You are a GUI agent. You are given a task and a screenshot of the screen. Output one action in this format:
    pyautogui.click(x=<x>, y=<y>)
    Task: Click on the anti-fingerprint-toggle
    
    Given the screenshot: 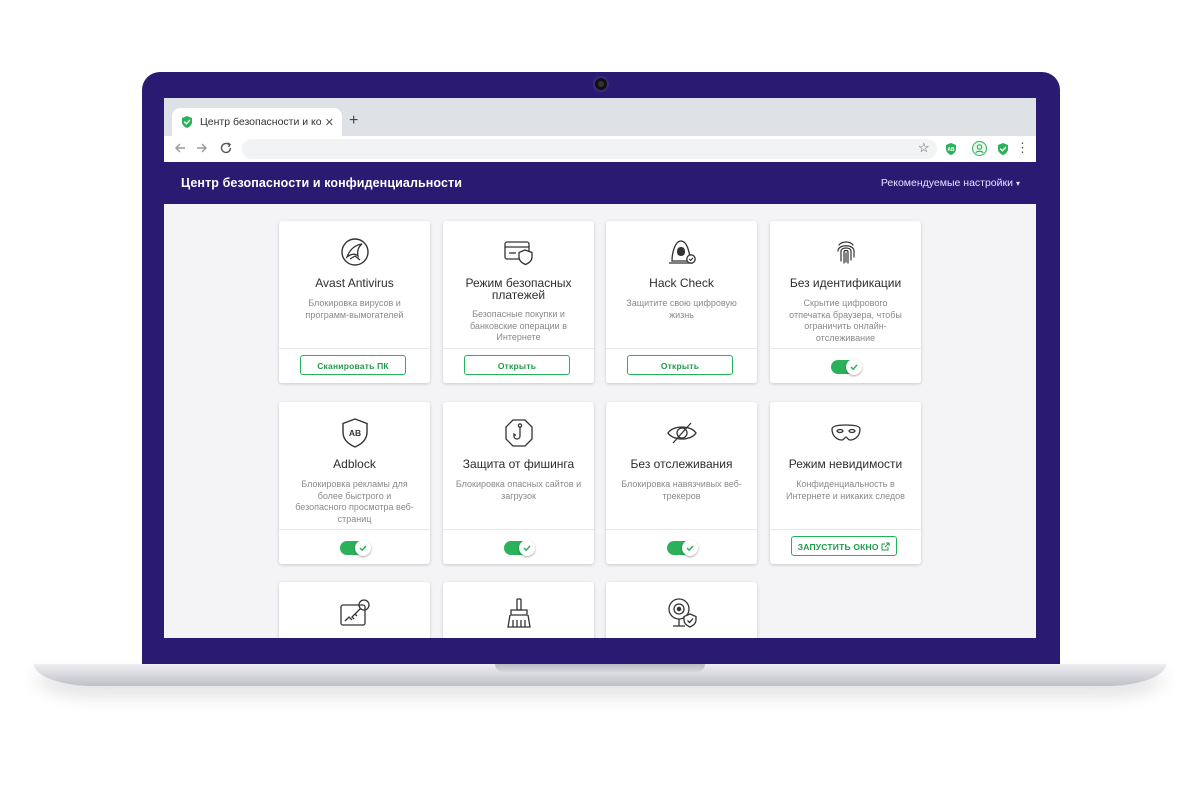 What is the action you would take?
    pyautogui.click(x=846, y=367)
    